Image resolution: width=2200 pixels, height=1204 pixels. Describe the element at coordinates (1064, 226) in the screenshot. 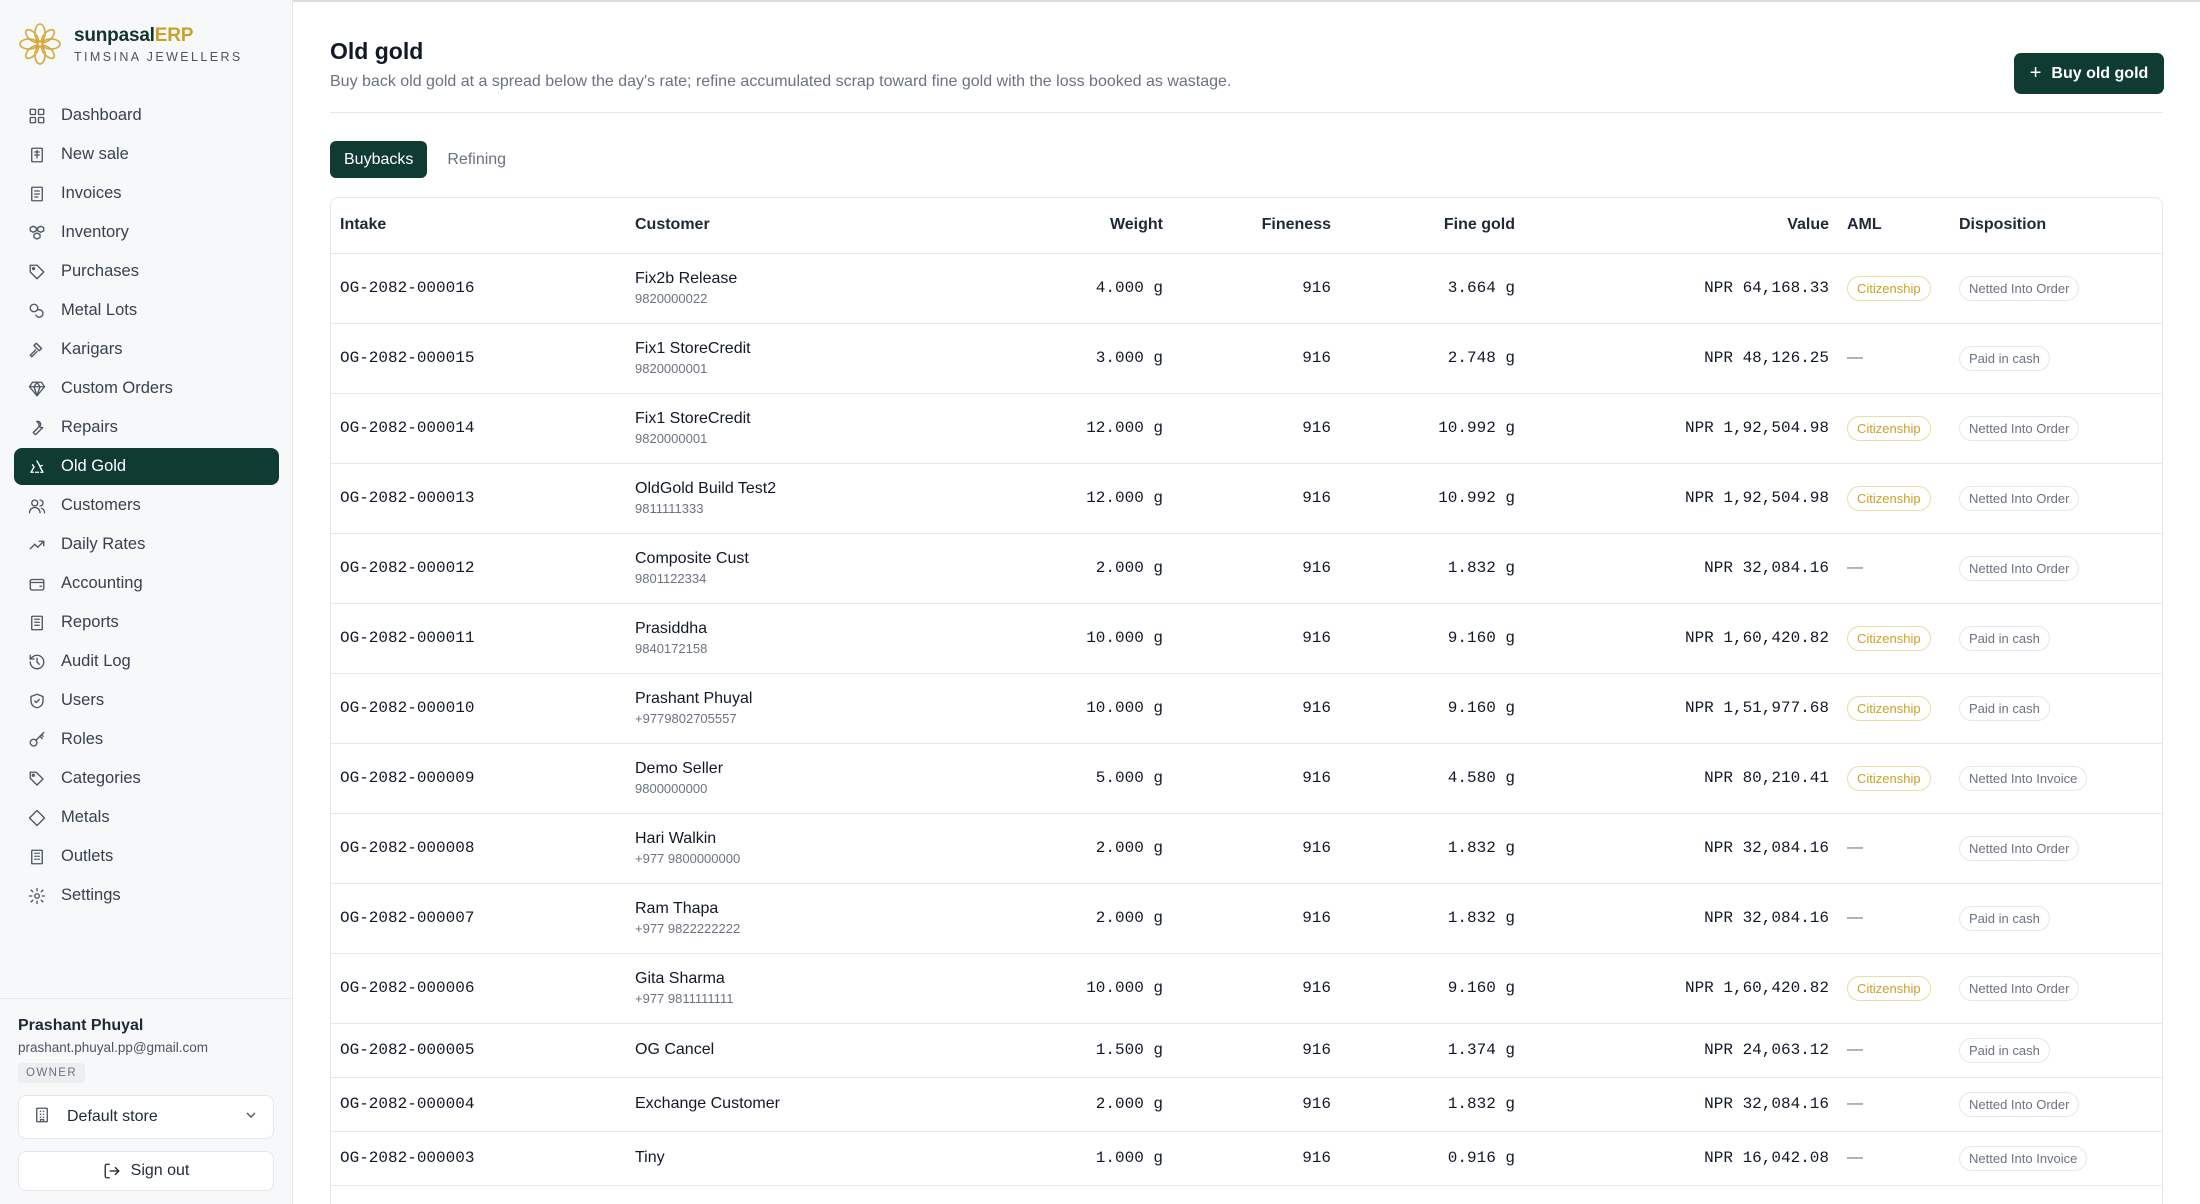

I see `column-header-weight: Weight` at that location.